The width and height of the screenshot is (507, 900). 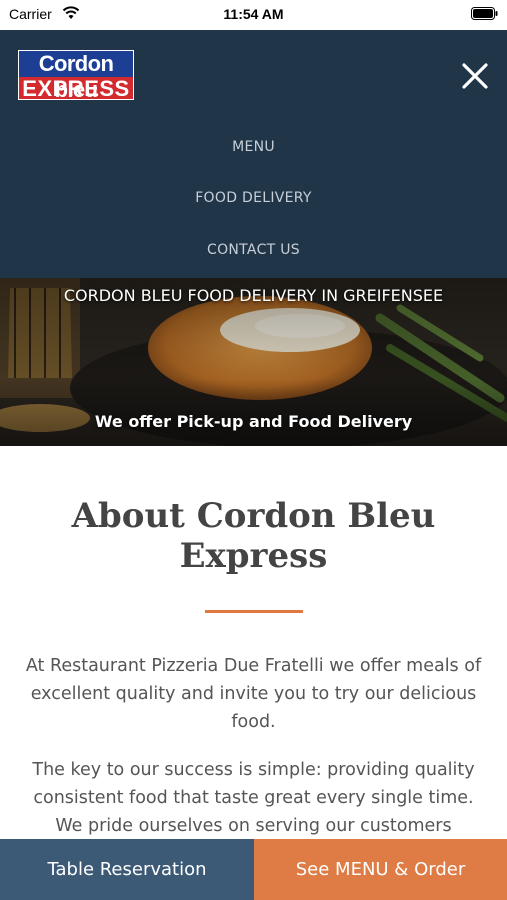 I want to click on status-time: 11:54 AM, so click(x=253, y=14).